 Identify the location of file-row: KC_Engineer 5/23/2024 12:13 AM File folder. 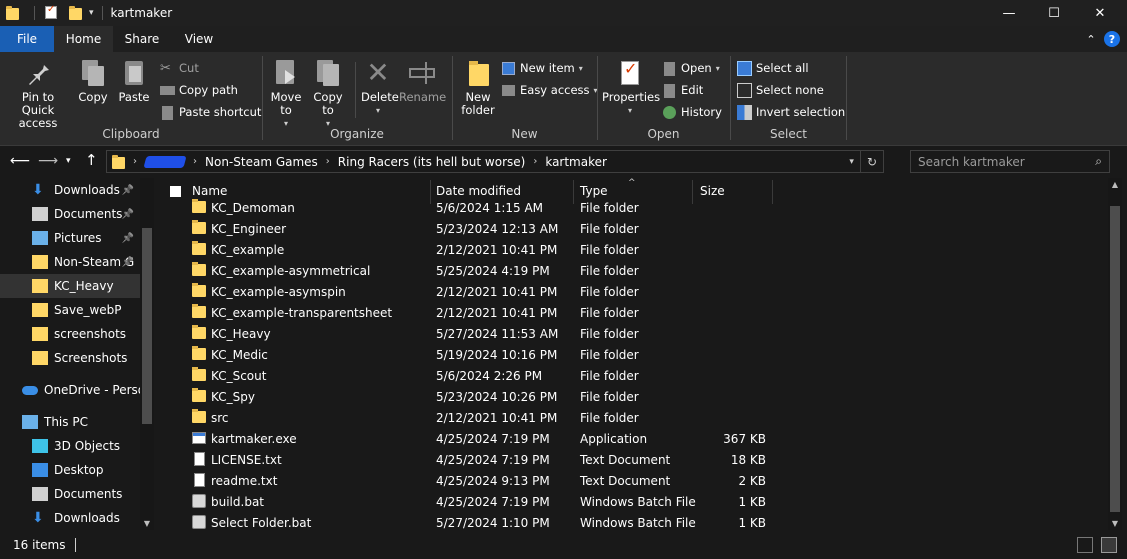
(634, 229).